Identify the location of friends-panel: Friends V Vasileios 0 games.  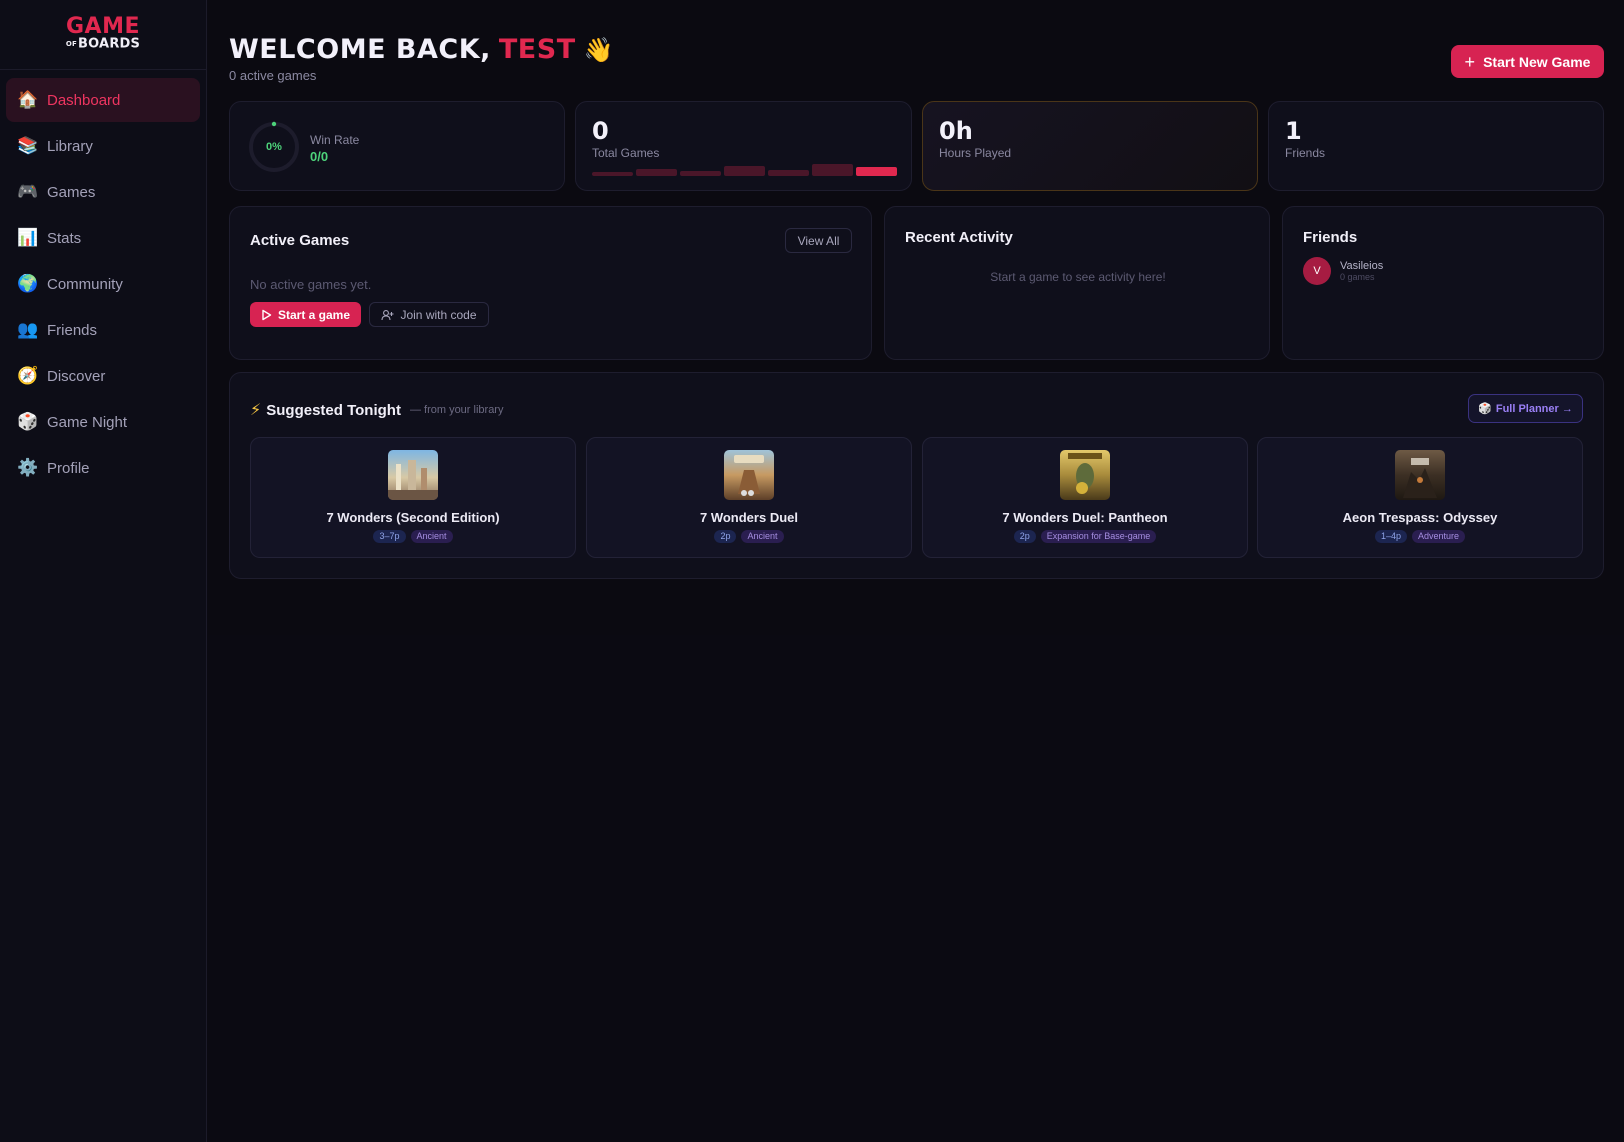
(1443, 283).